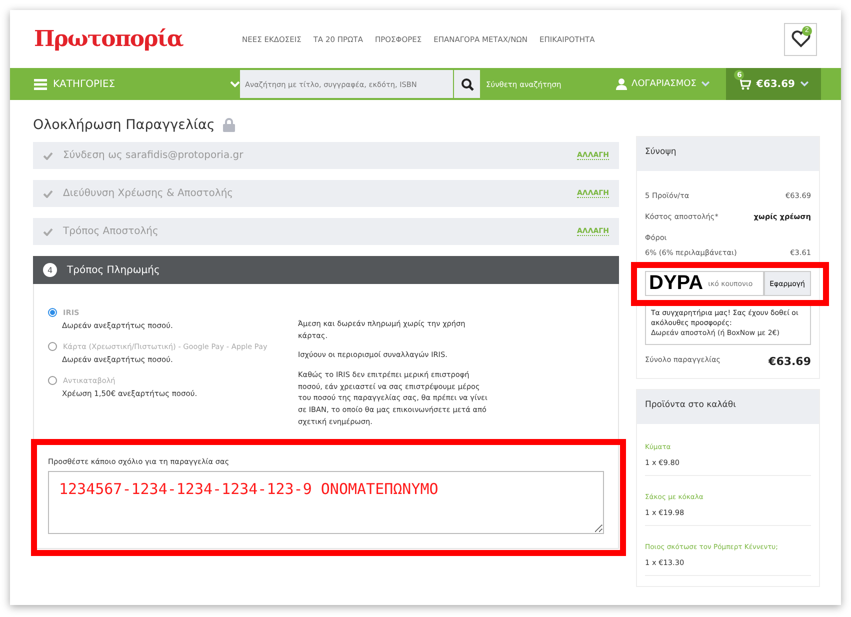 This screenshot has width=851, height=617. I want to click on comment-field: 1234567-1234-1234-1234-123-9 ΟΝΟΜΑΤΕΠΩΝΥΜΟ, so click(326, 502).